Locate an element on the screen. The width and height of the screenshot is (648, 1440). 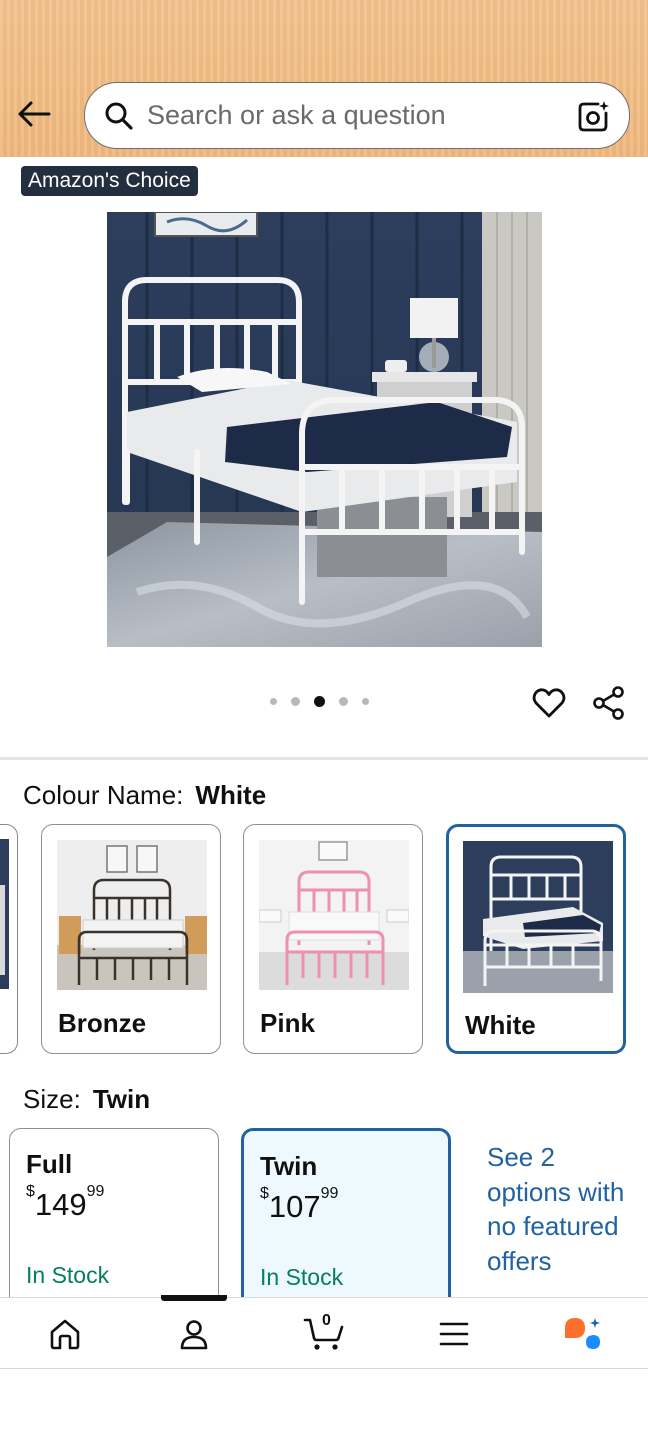
price-whole: 149 is located at coordinates (60, 1204).